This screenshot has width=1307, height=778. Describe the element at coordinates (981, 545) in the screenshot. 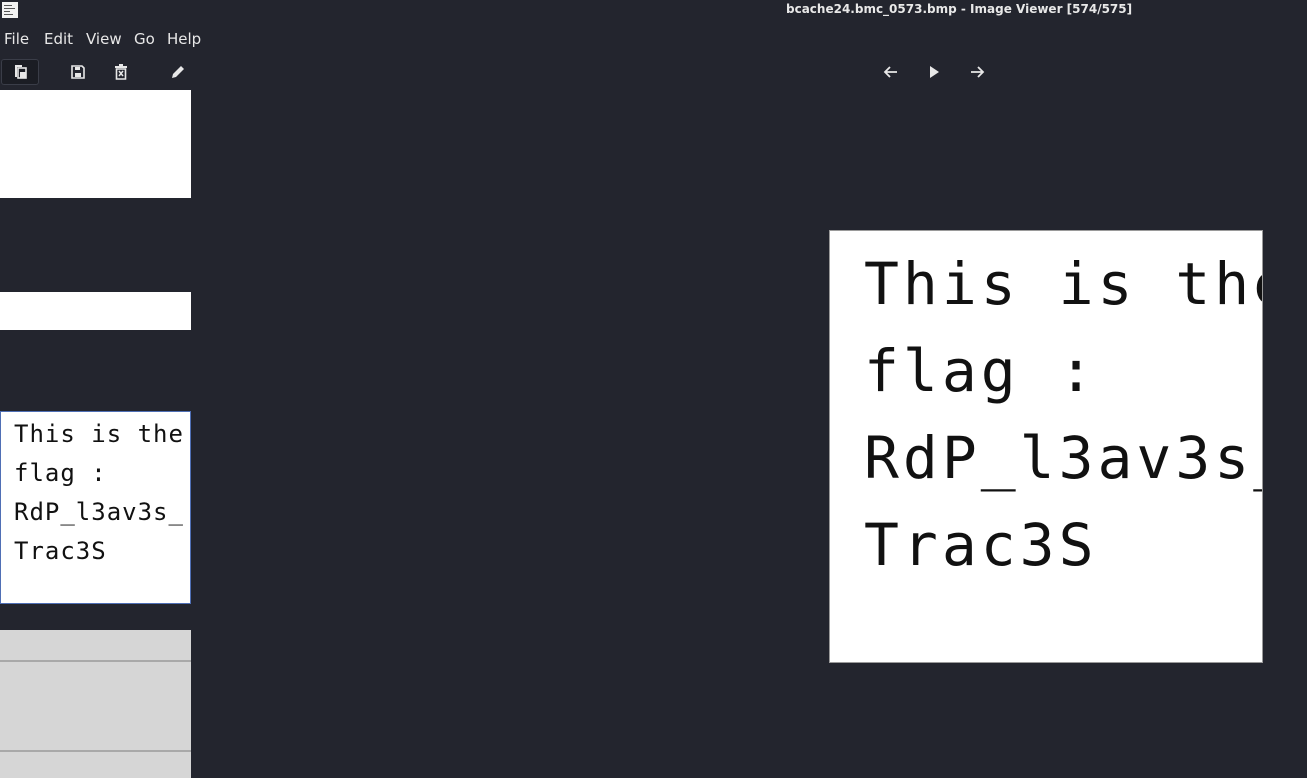

I see `image-text-line: Trac3S` at that location.